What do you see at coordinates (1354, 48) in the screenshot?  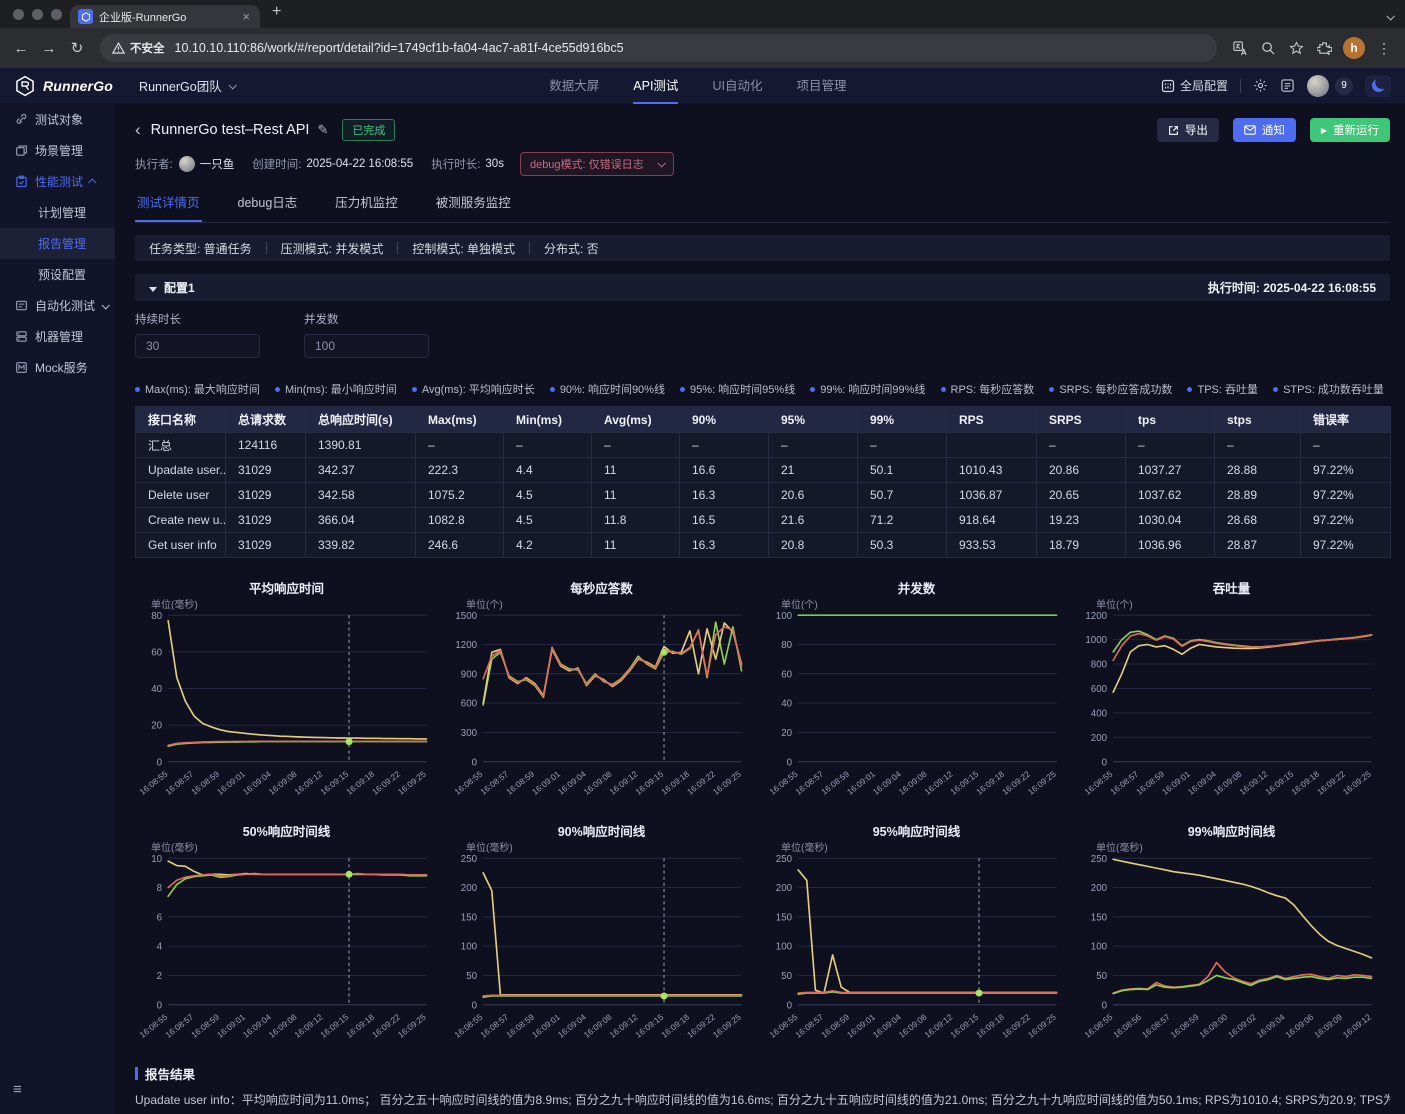 I see `browser-profile-avatar: h` at bounding box center [1354, 48].